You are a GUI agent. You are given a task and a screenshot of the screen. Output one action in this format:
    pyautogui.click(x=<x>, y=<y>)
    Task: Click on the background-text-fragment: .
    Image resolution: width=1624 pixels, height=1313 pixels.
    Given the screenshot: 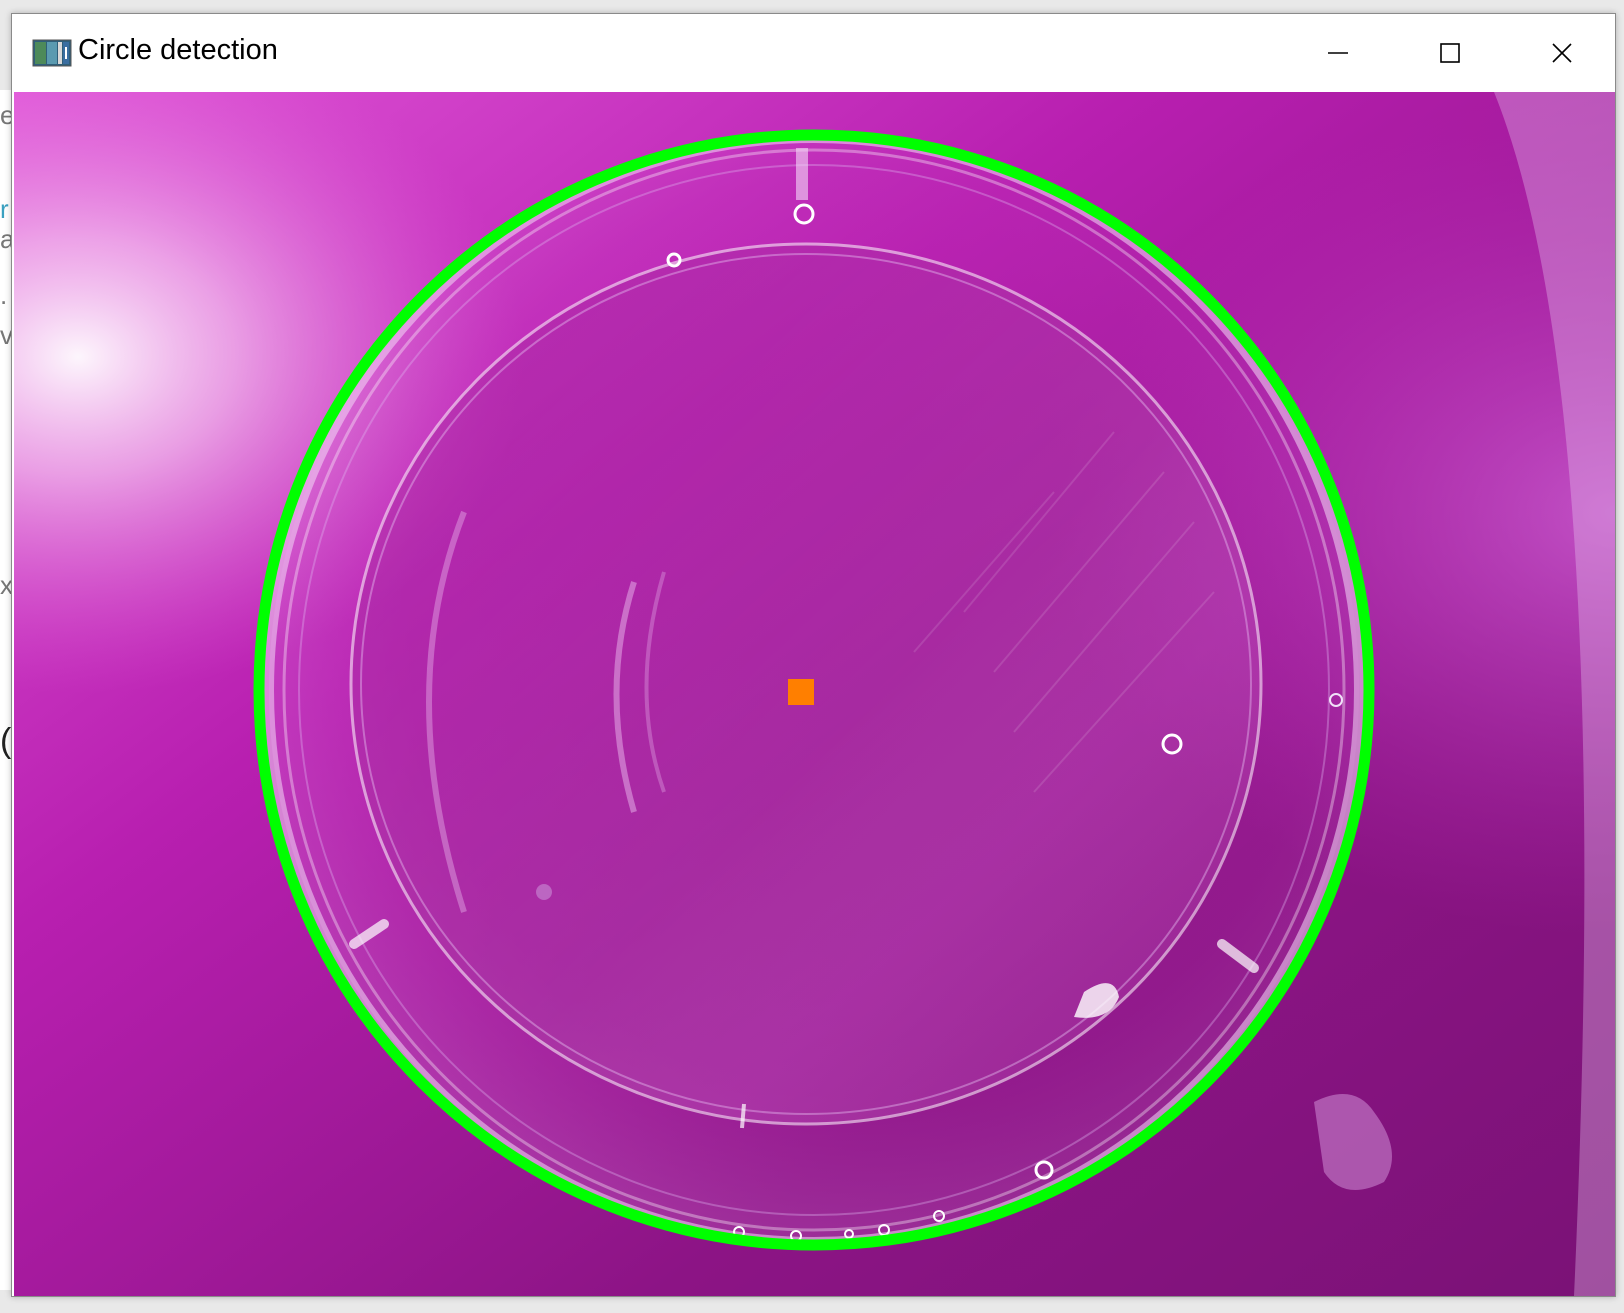 What is the action you would take?
    pyautogui.click(x=4, y=295)
    